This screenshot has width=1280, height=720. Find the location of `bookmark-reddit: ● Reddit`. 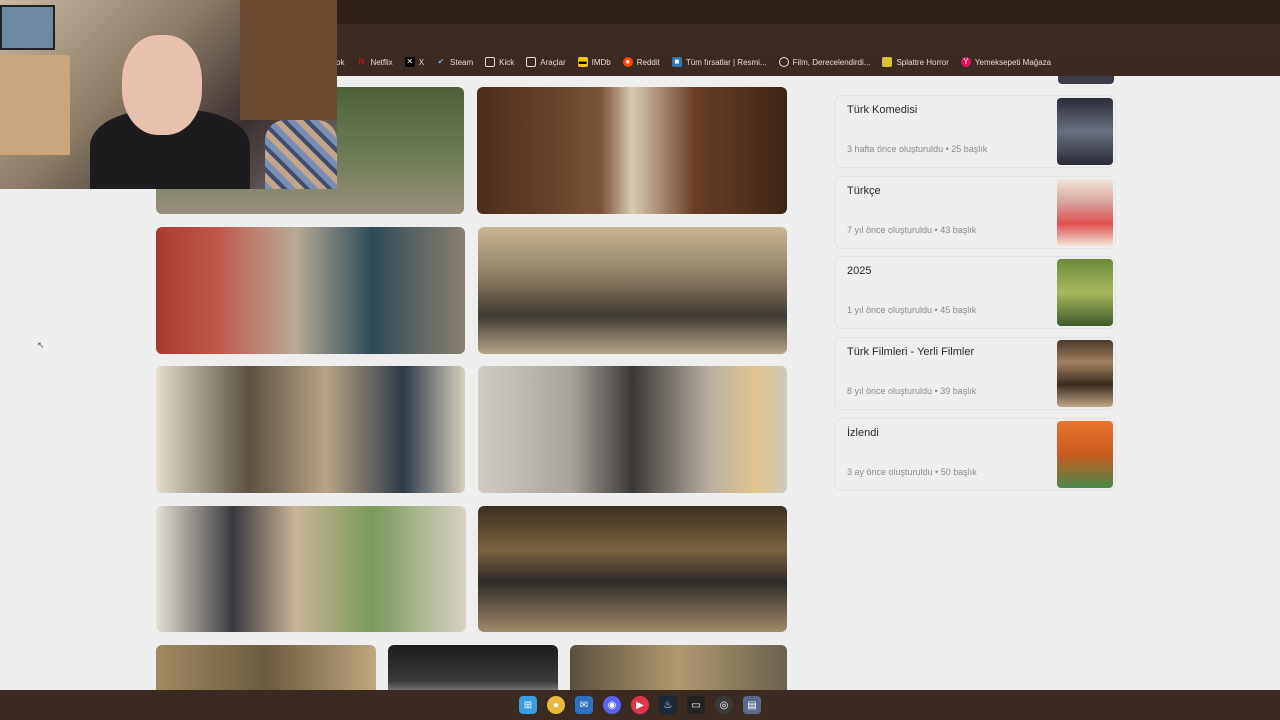

bookmark-reddit: ● Reddit is located at coordinates (641, 62).